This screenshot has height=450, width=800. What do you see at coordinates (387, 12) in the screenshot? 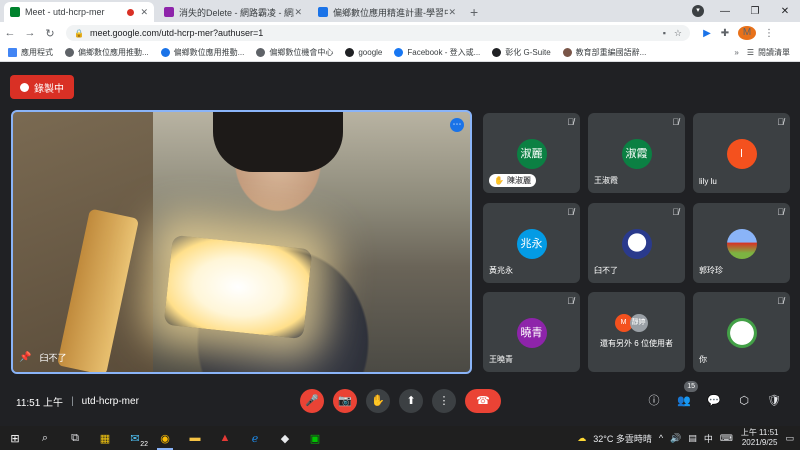
I see `tab-learning-center: 偏鄉數位應用精進計畫-學習中心 ✕` at bounding box center [387, 12].